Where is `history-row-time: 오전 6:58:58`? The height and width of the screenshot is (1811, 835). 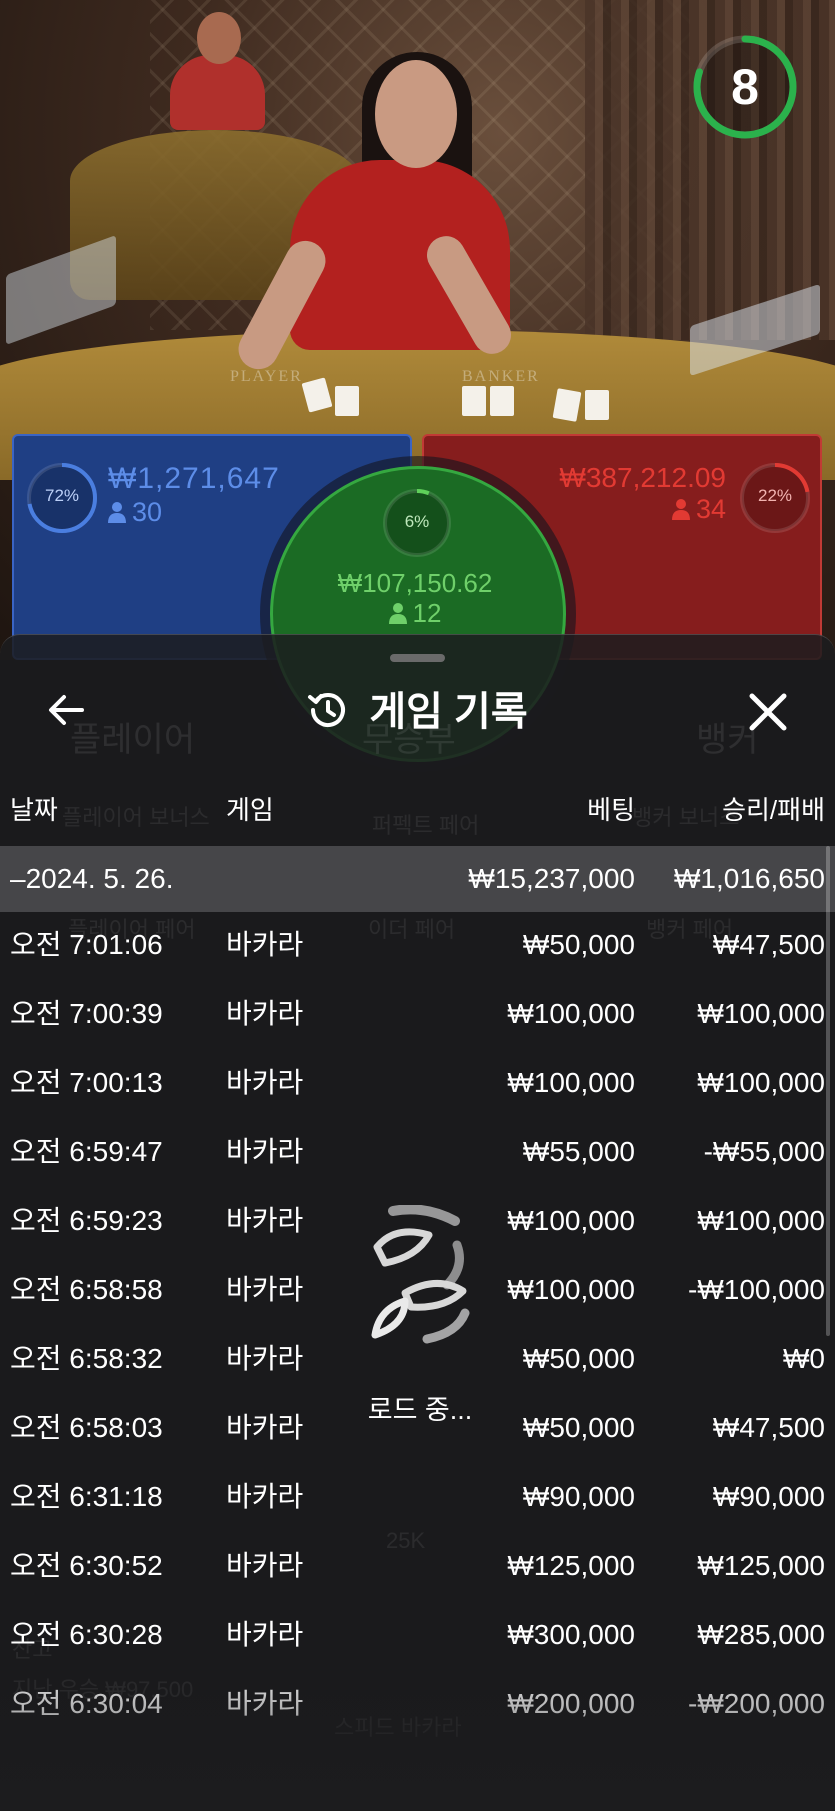 history-row-time: 오전 6:58:58 is located at coordinates (86, 1289).